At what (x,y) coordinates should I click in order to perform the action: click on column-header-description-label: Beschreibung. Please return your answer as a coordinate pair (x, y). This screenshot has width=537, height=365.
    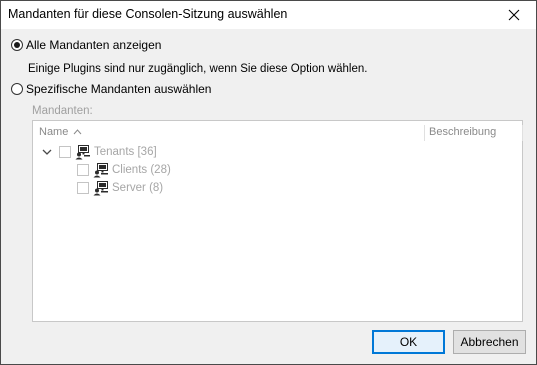
    Looking at the image, I should click on (463, 132).